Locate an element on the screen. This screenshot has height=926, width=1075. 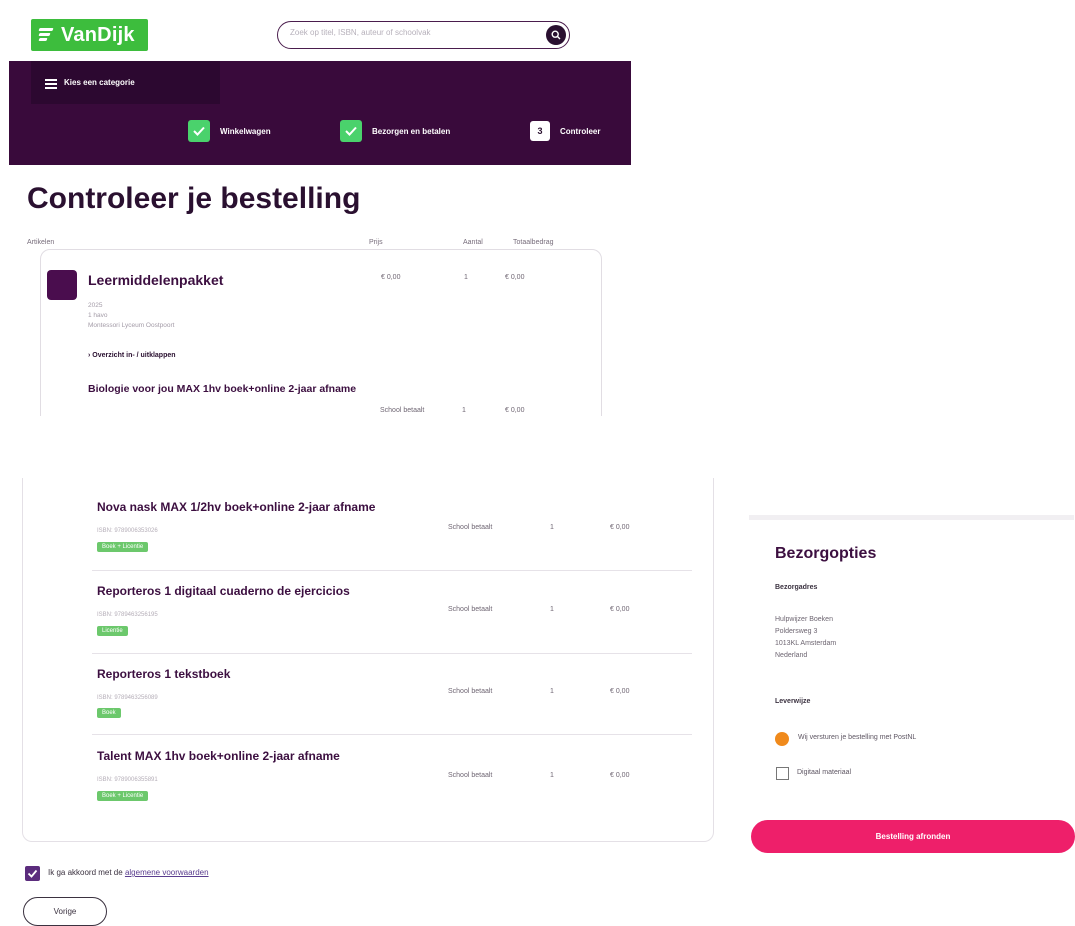
package-title: Leermiddelenpakket is located at coordinates (156, 280).